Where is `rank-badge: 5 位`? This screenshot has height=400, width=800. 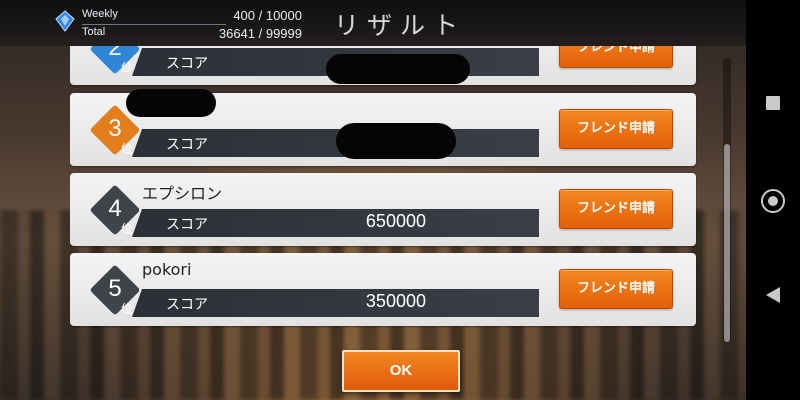 rank-badge: 5 位 is located at coordinates (115, 290).